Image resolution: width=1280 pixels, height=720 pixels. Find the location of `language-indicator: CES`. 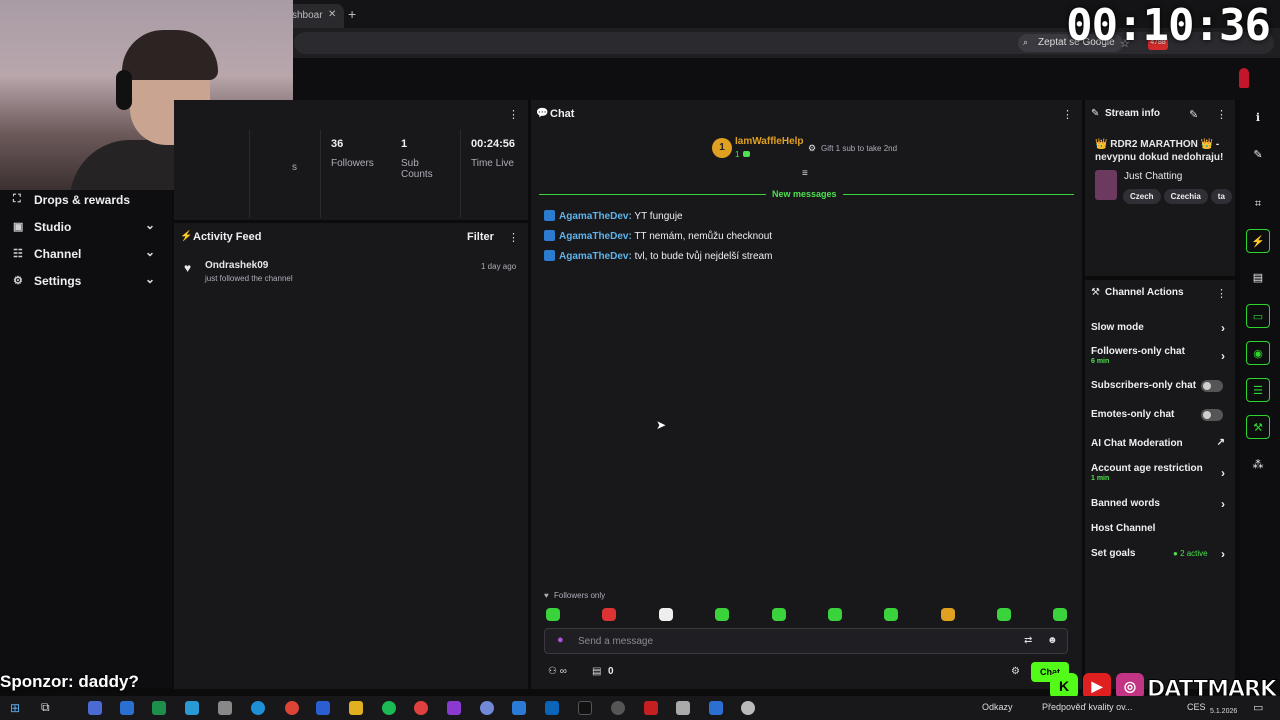

language-indicator: CES is located at coordinates (1196, 707).